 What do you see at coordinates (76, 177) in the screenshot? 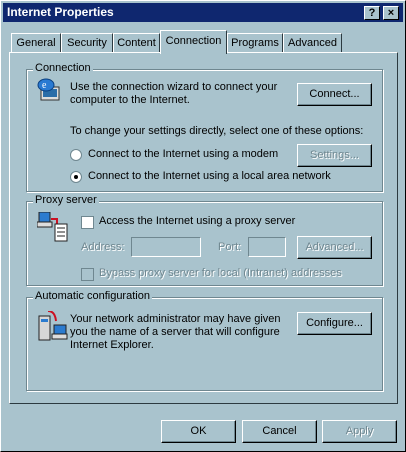
I see `lan-radio` at bounding box center [76, 177].